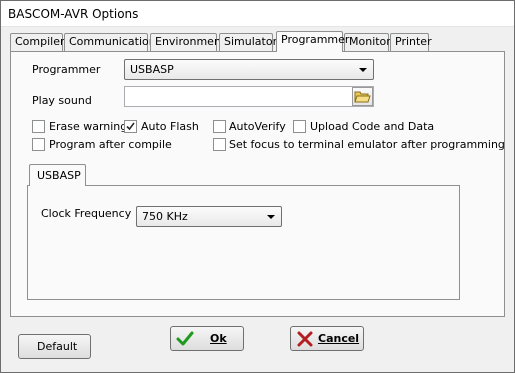 This screenshot has height=373, width=515. I want to click on tab-communication: Communication, so click(110, 42).